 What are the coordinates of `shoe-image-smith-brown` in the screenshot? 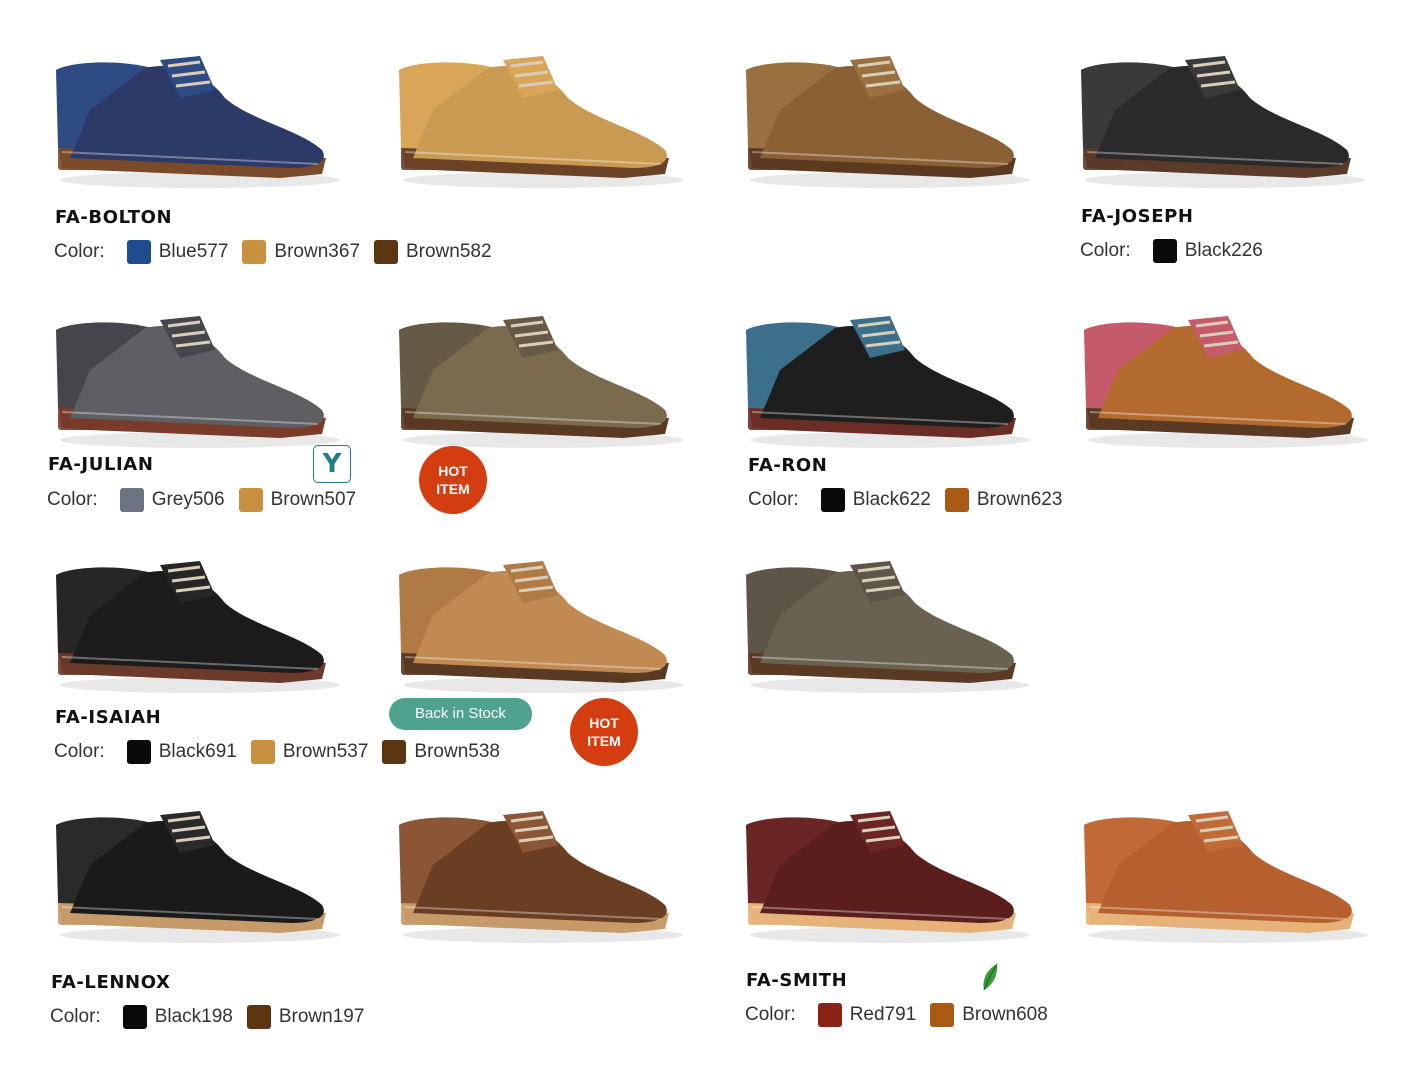 It's located at (1223, 870).